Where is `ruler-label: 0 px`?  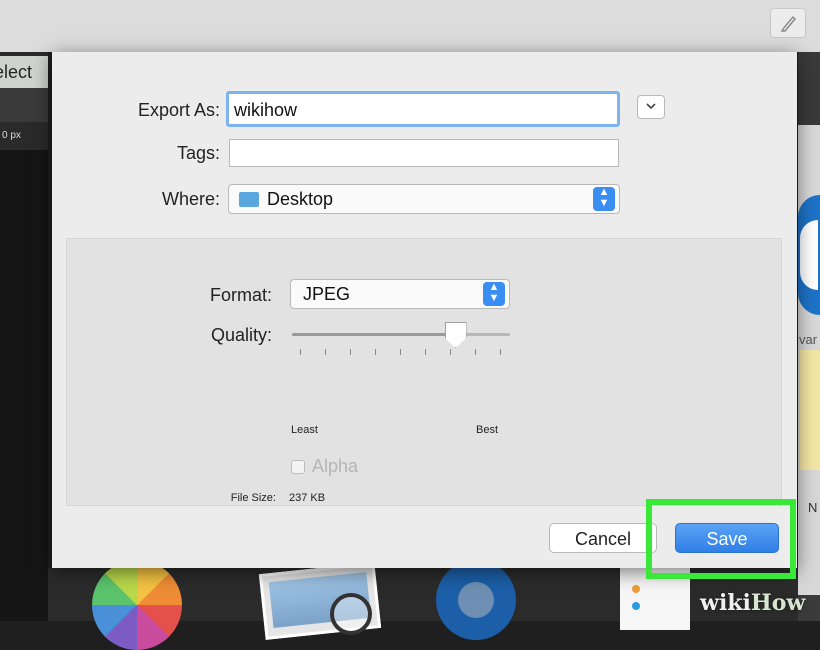
ruler-label: 0 px is located at coordinates (11, 135).